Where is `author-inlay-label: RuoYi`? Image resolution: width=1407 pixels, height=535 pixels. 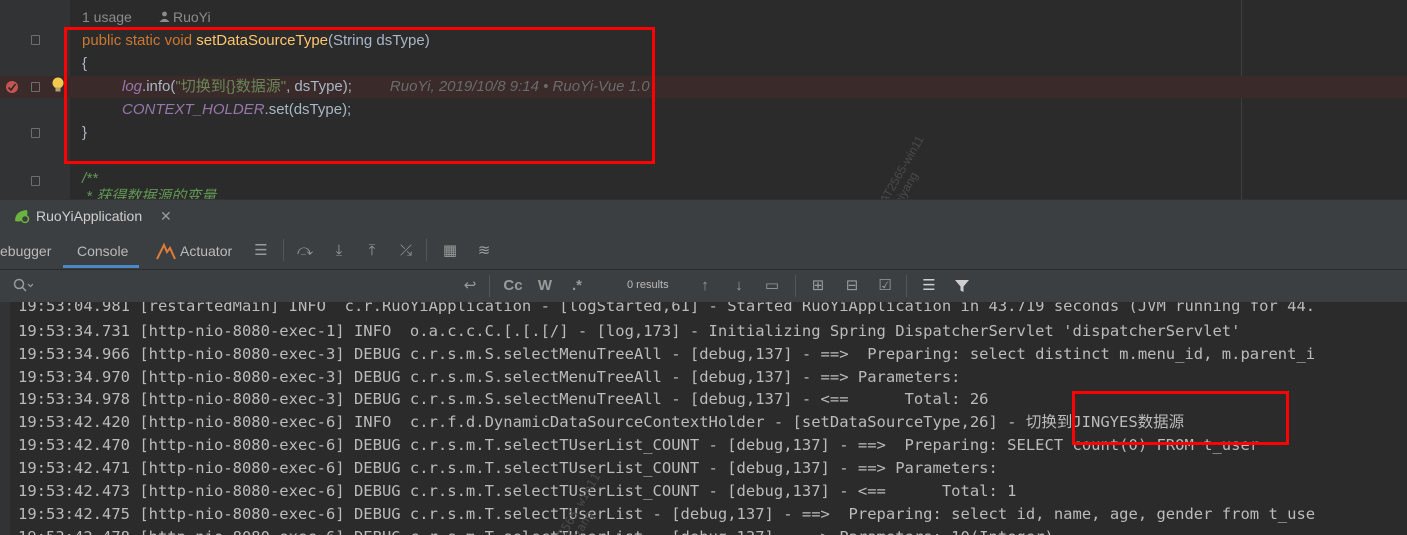
author-inlay-label: RuoYi is located at coordinates (192, 17).